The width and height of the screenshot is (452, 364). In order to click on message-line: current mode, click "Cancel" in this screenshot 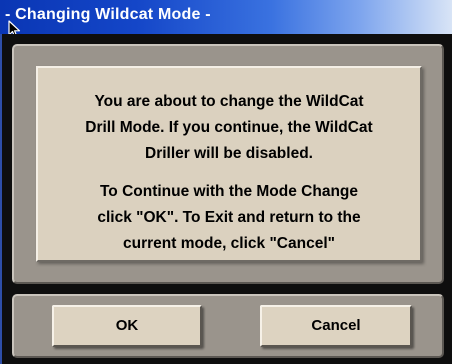, I will do `click(229, 243)`.